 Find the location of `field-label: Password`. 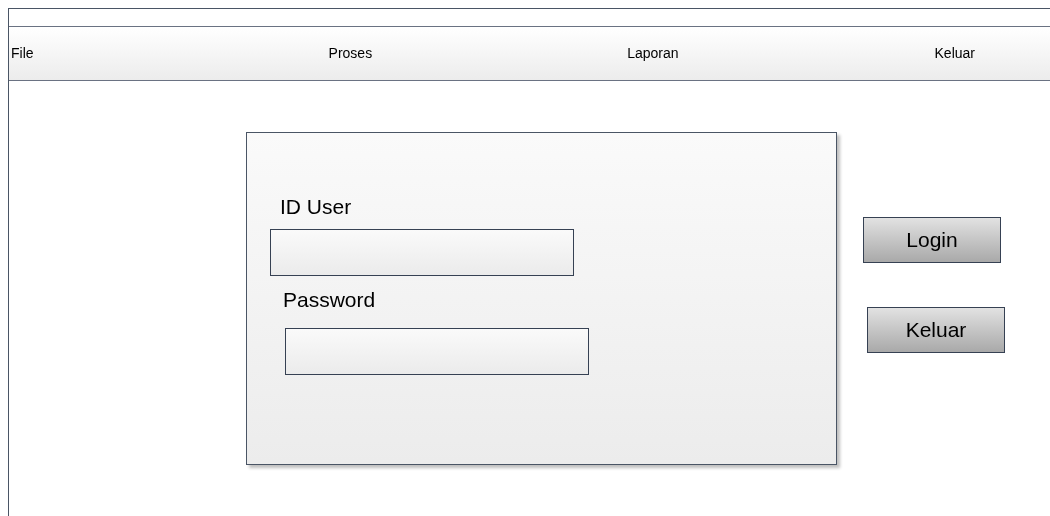

field-label: Password is located at coordinates (330, 300).